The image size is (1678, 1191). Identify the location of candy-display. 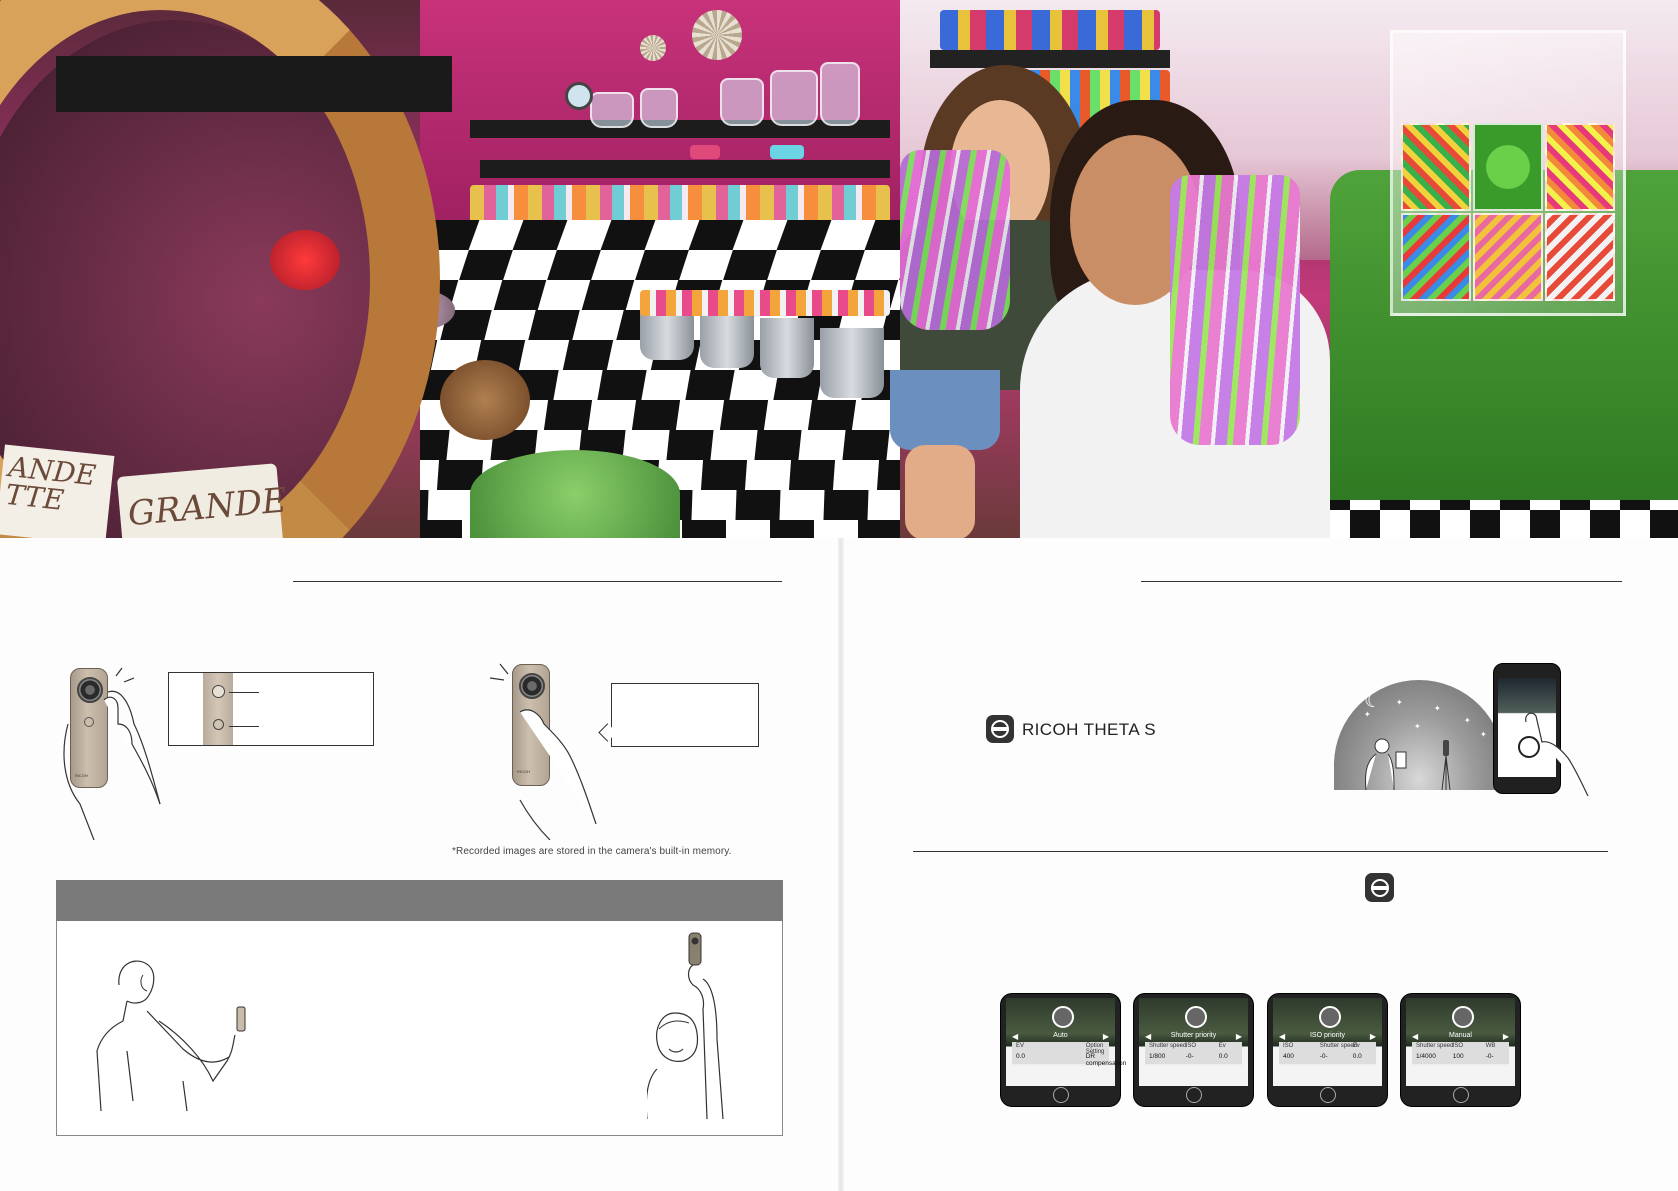
(1508, 173).